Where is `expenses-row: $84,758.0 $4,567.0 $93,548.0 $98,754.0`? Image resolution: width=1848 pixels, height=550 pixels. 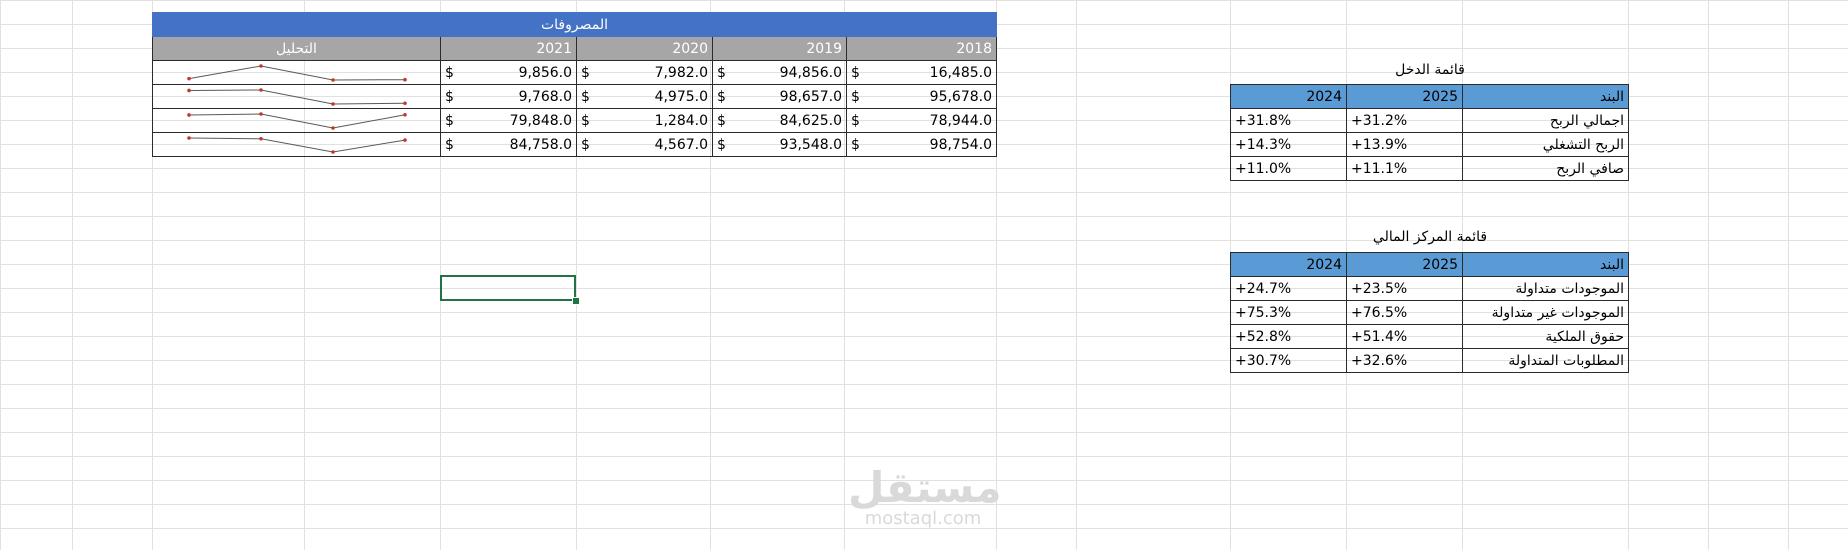
expenses-row: $84,758.0 $4,567.0 $93,548.0 $98,754.0 is located at coordinates (574, 144).